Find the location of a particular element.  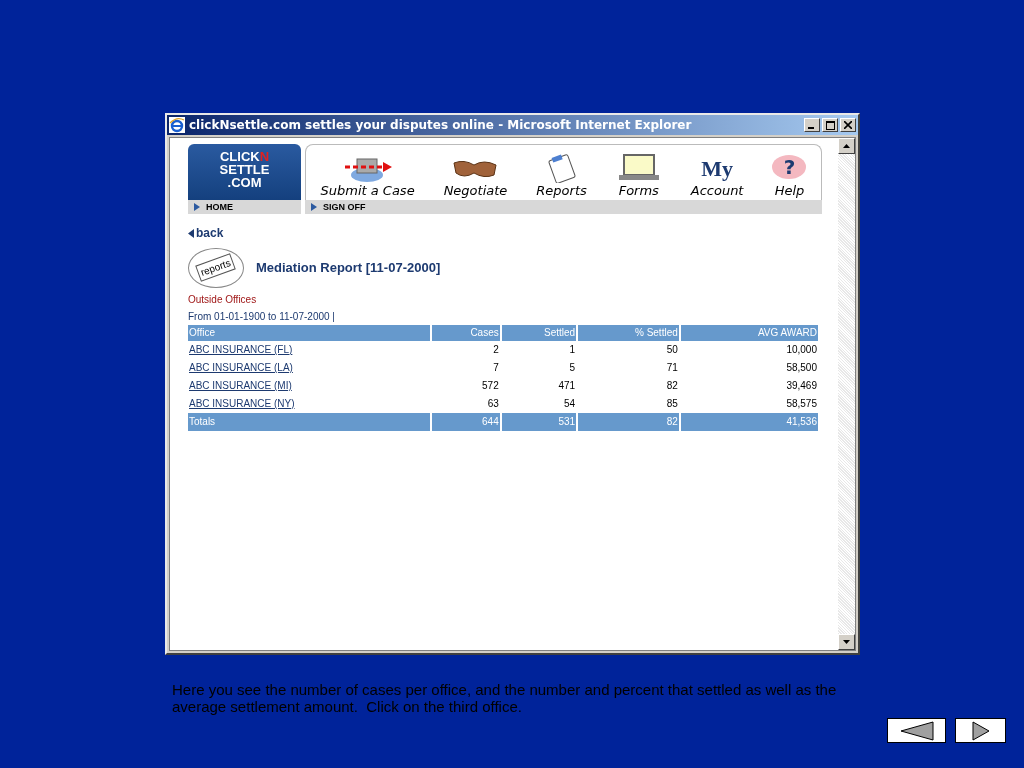

right-arrow-icon is located at coordinates (980, 730).